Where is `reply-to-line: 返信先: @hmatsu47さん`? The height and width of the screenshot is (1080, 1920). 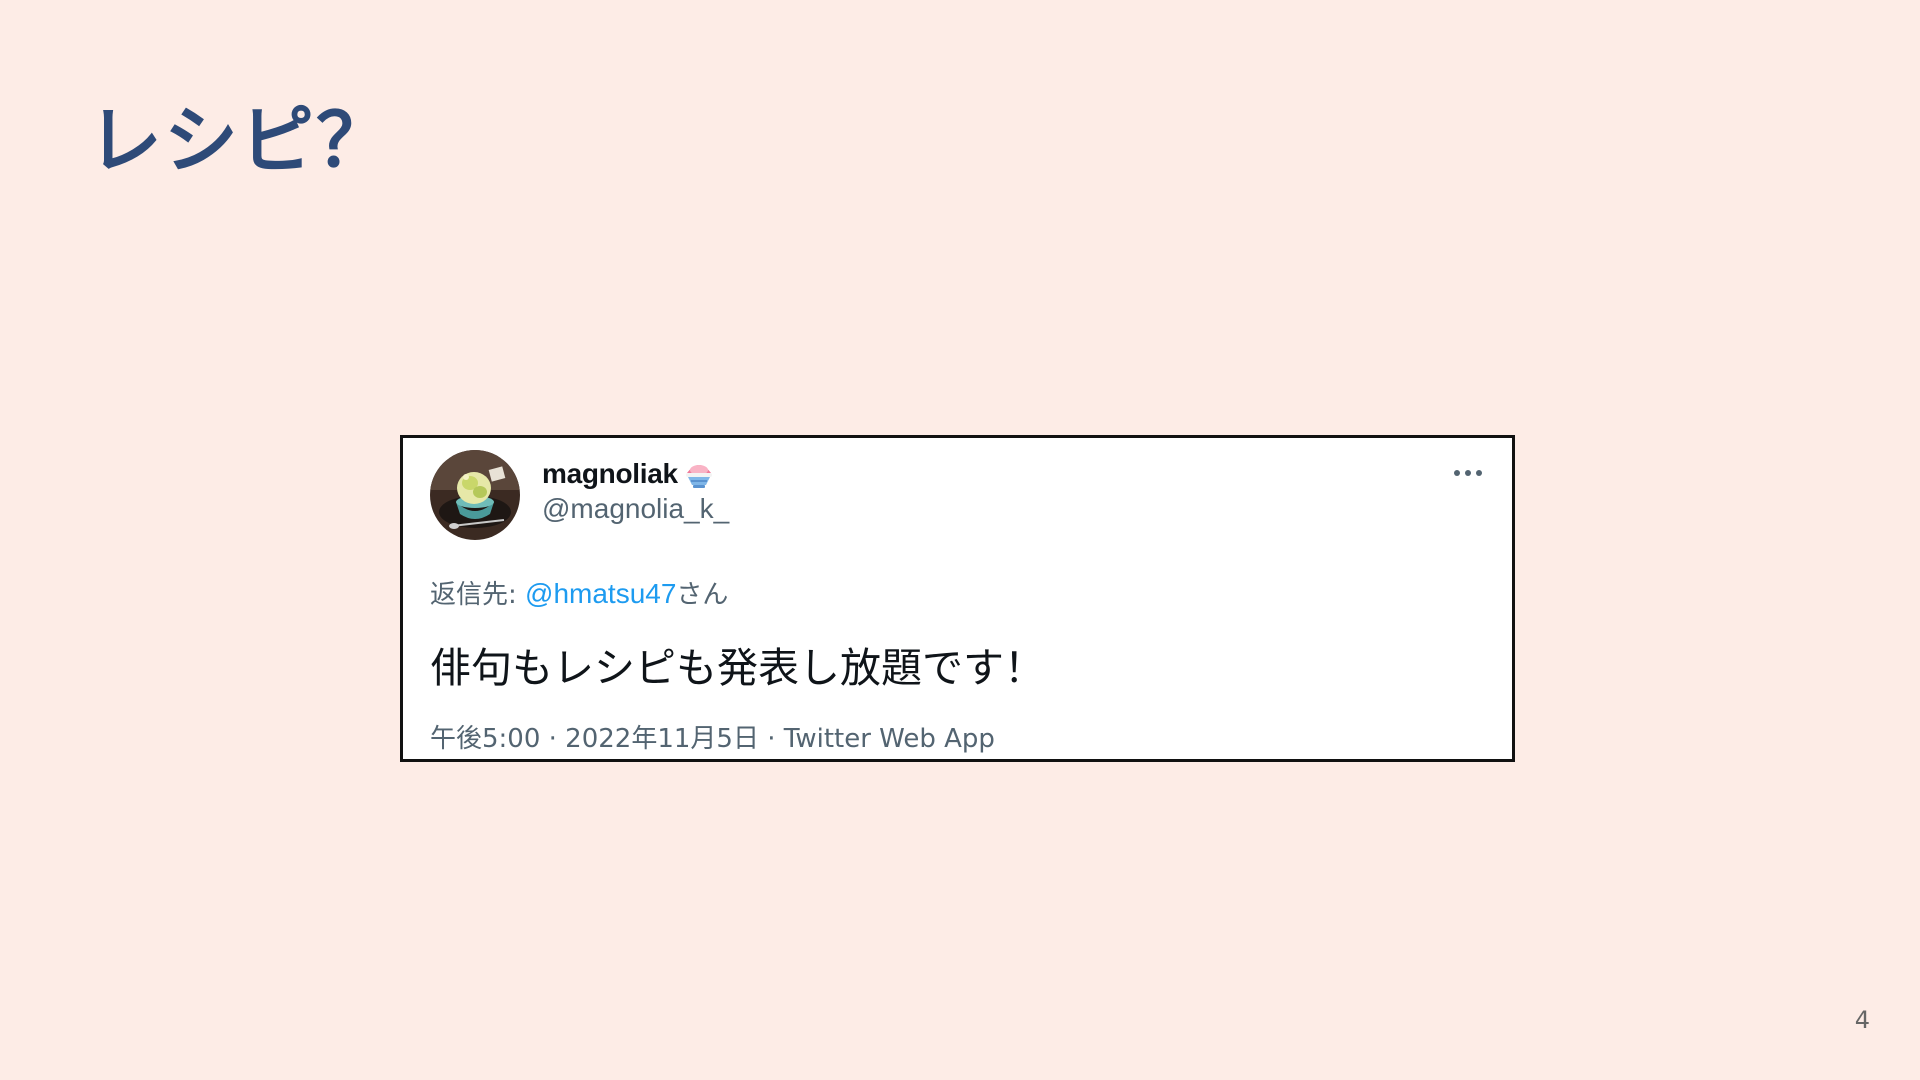
reply-to-line: 返信先: @hmatsu47さん is located at coordinates (579, 592).